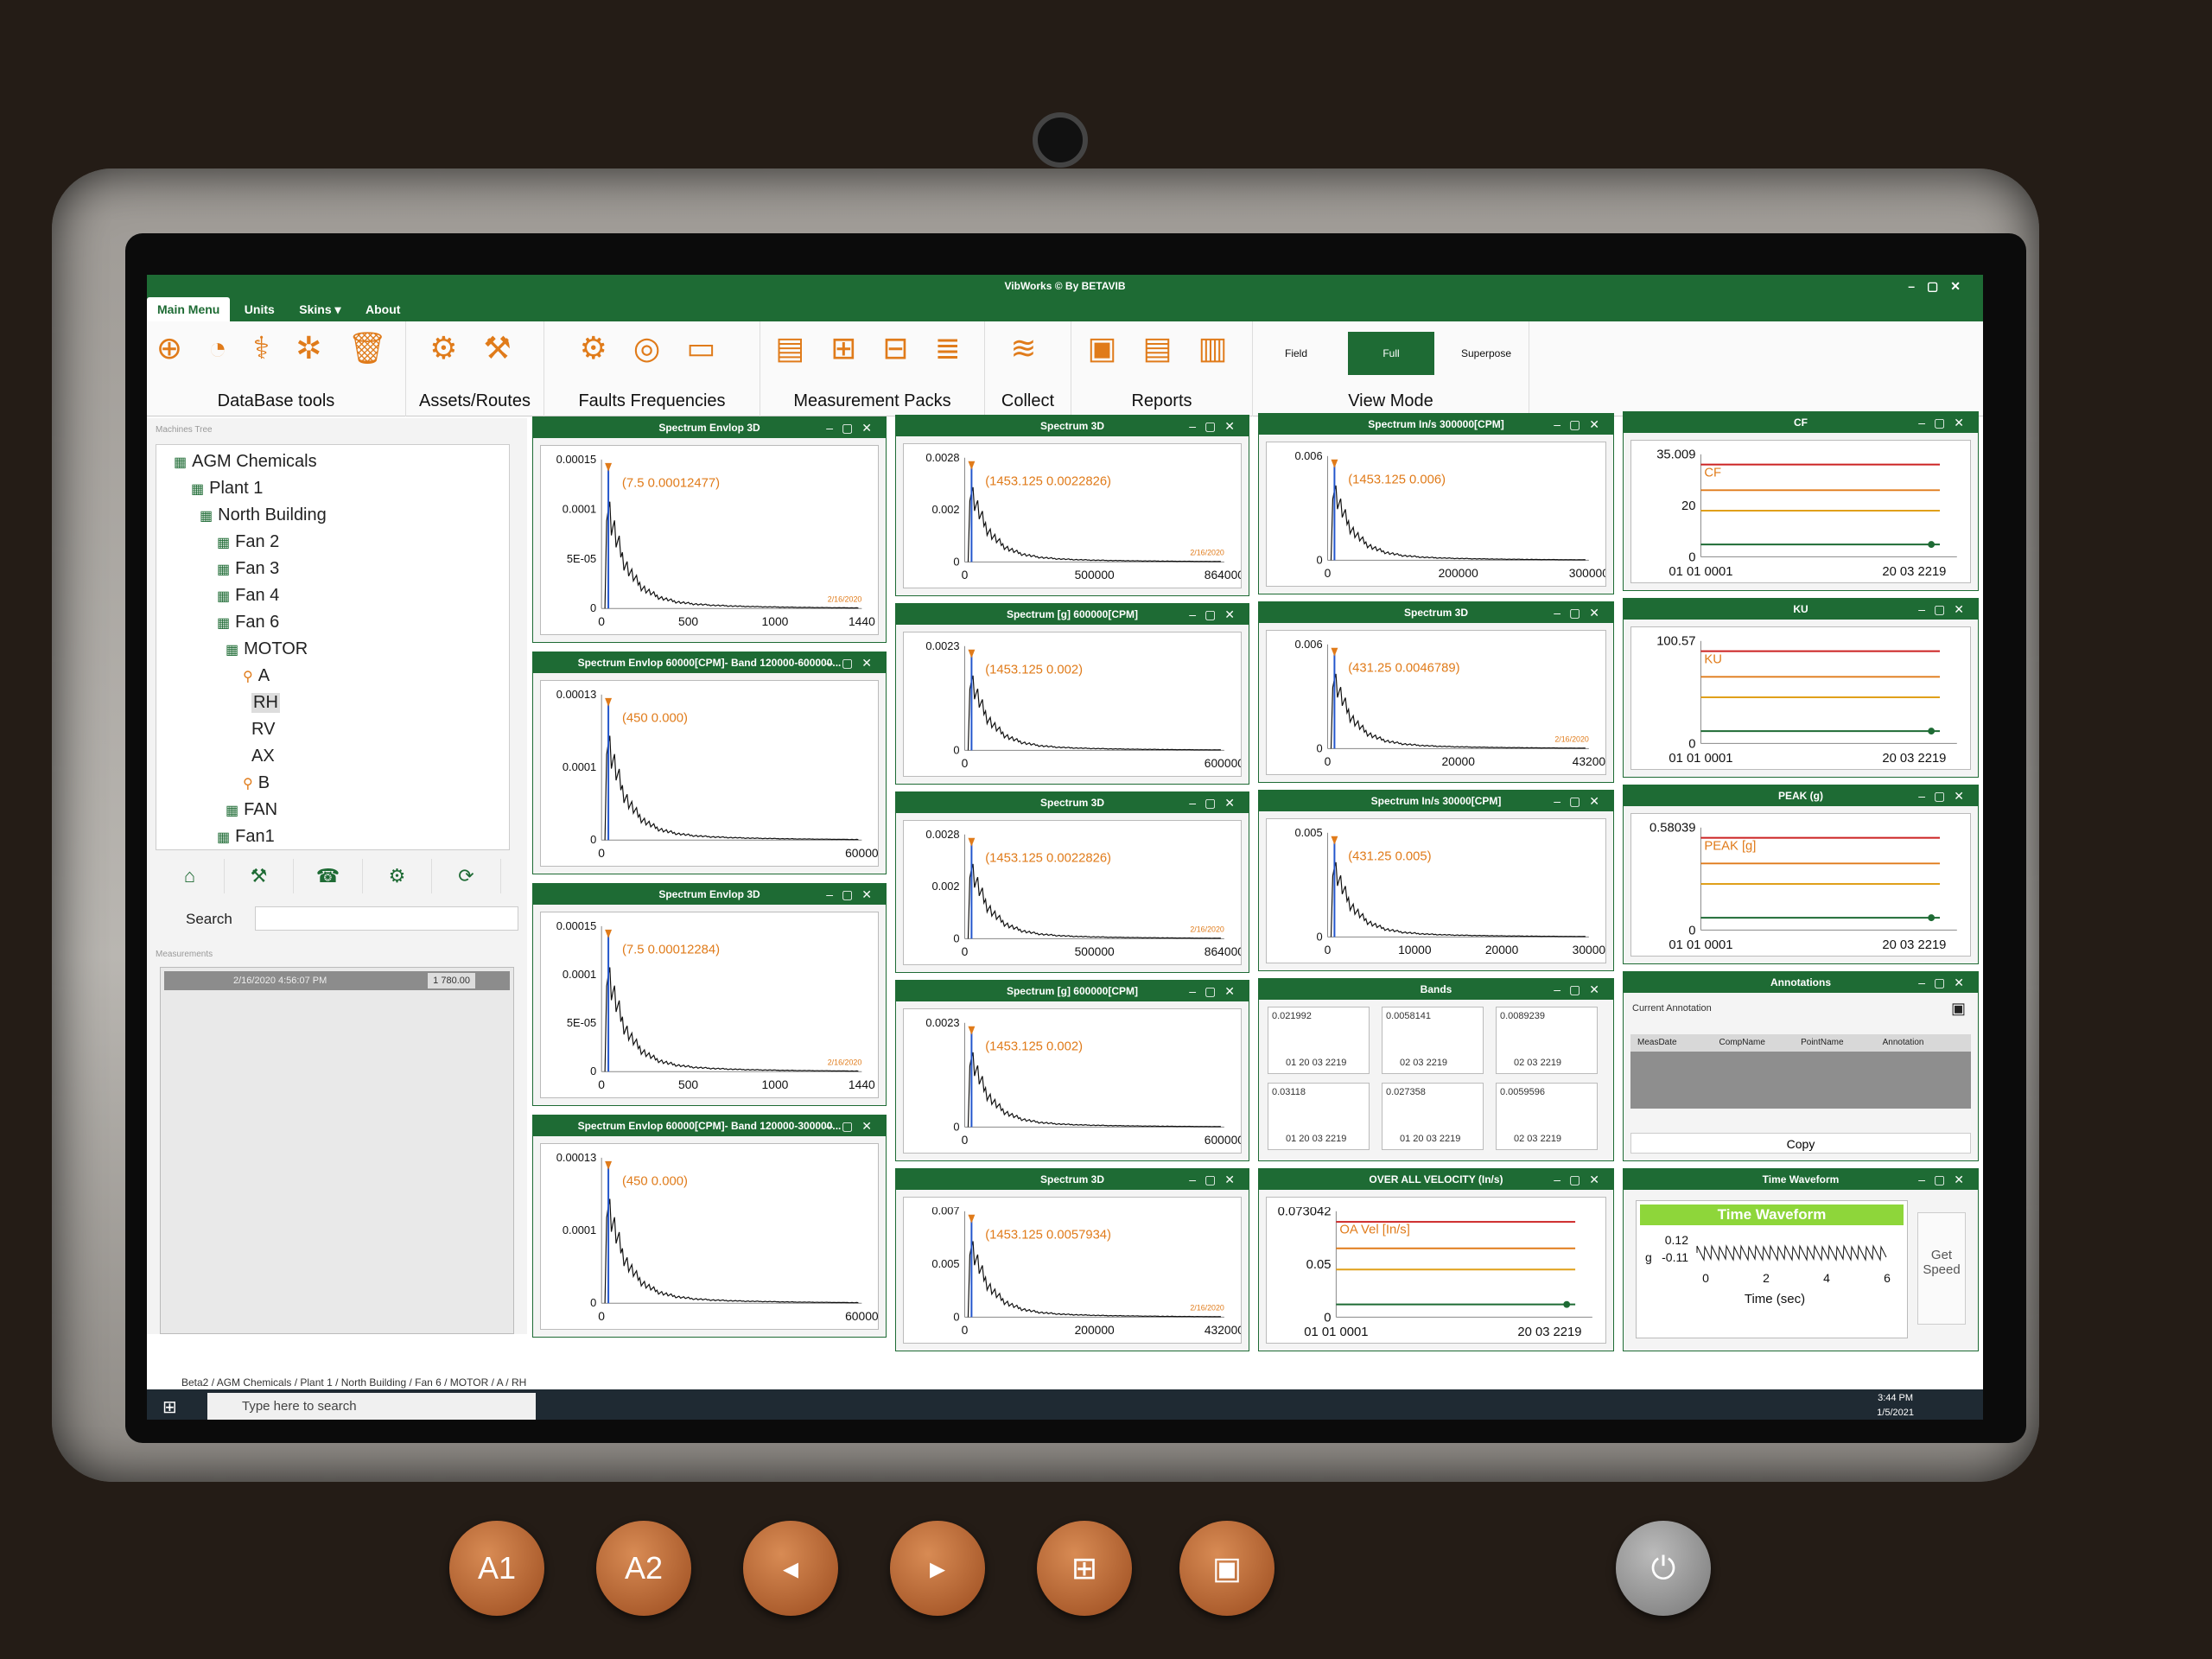 This screenshot has width=2212, height=1659. What do you see at coordinates (1917, 1043) in the screenshot?
I see `column-header: Annotation` at bounding box center [1917, 1043].